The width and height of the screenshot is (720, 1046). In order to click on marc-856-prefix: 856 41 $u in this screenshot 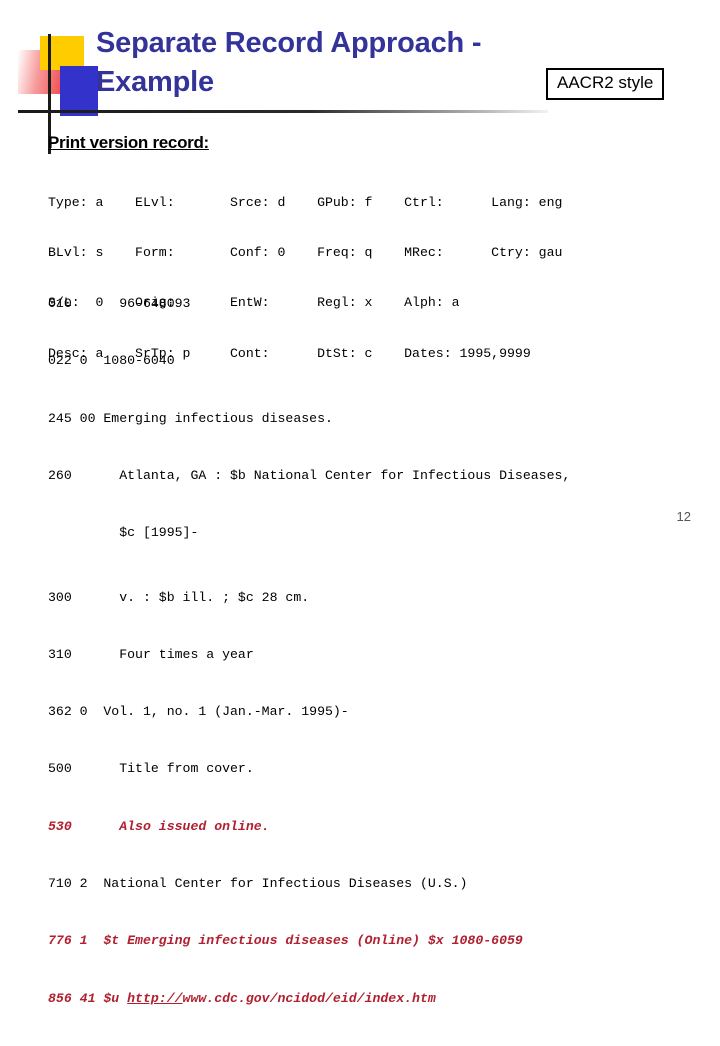, I will do `click(88, 998)`.